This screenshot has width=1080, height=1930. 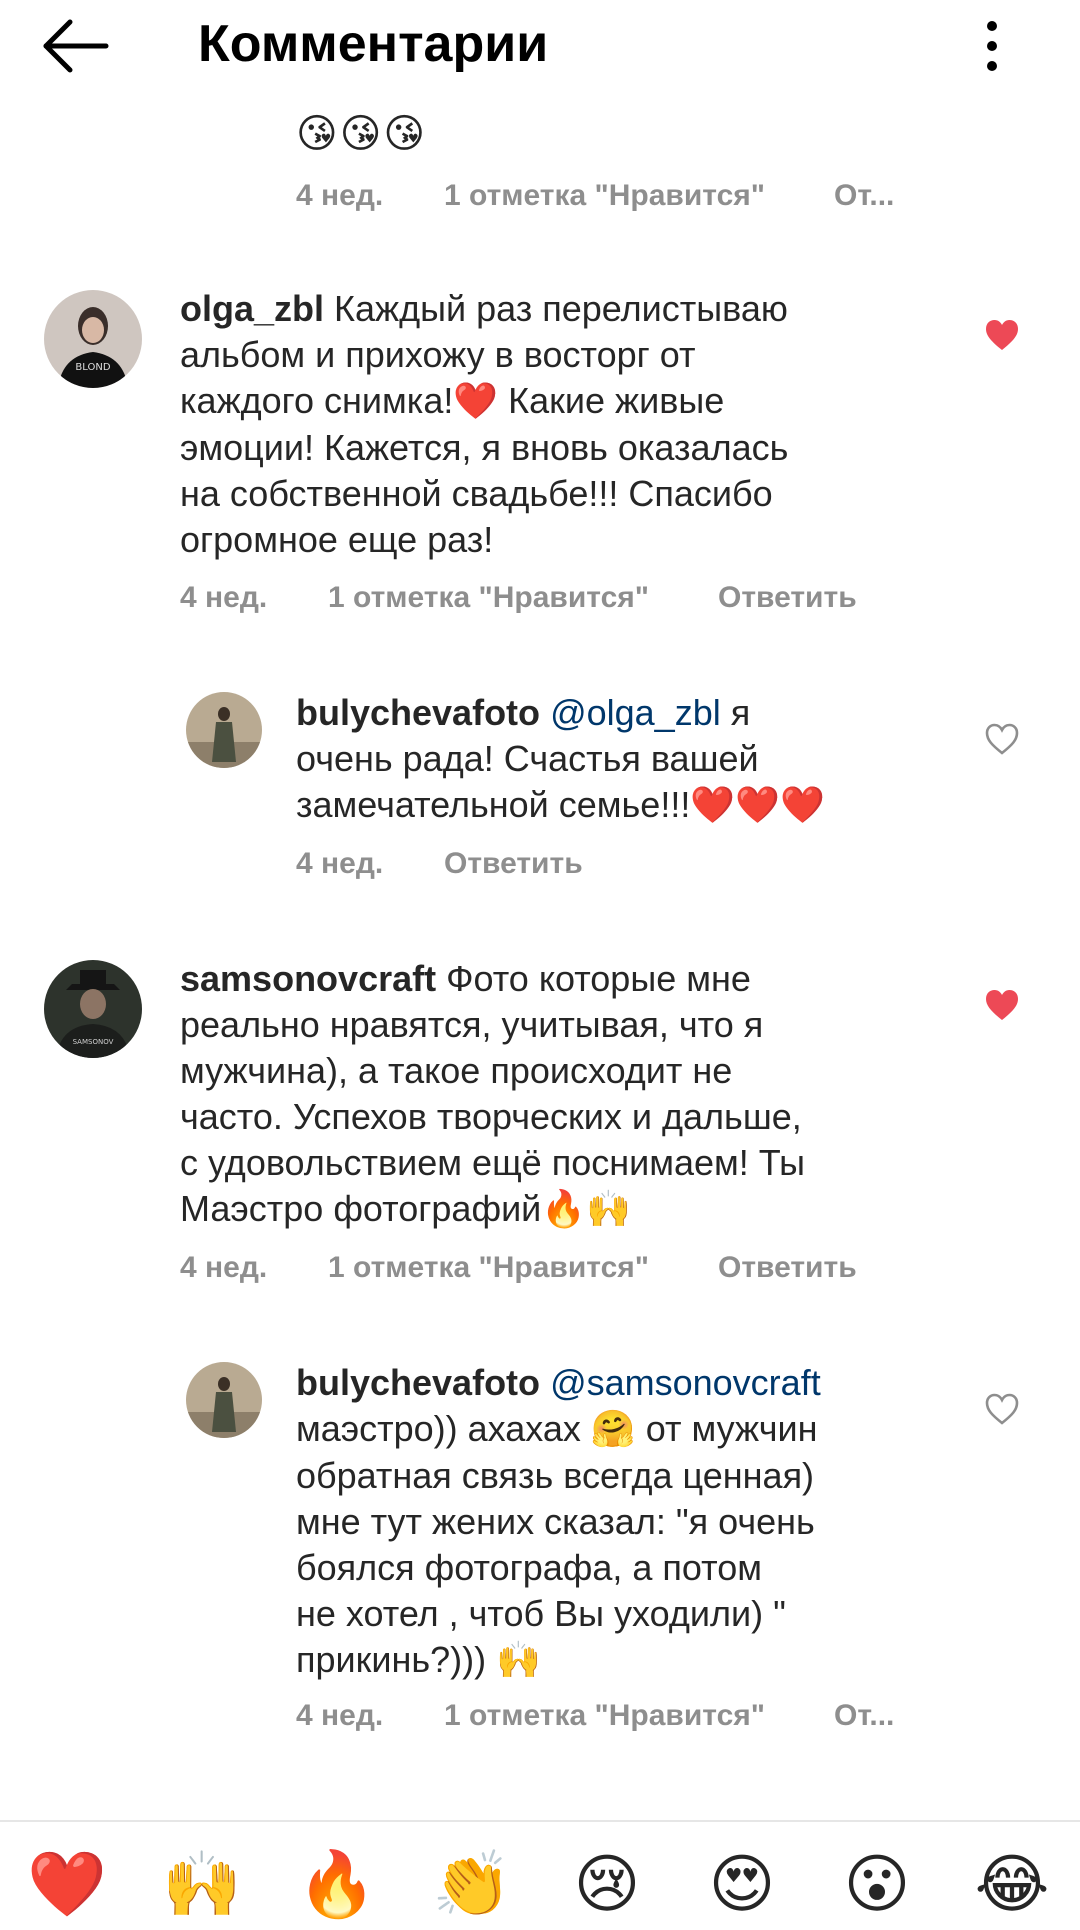 What do you see at coordinates (337, 539) in the screenshot?
I see `comment-line: огромное еще раз!` at bounding box center [337, 539].